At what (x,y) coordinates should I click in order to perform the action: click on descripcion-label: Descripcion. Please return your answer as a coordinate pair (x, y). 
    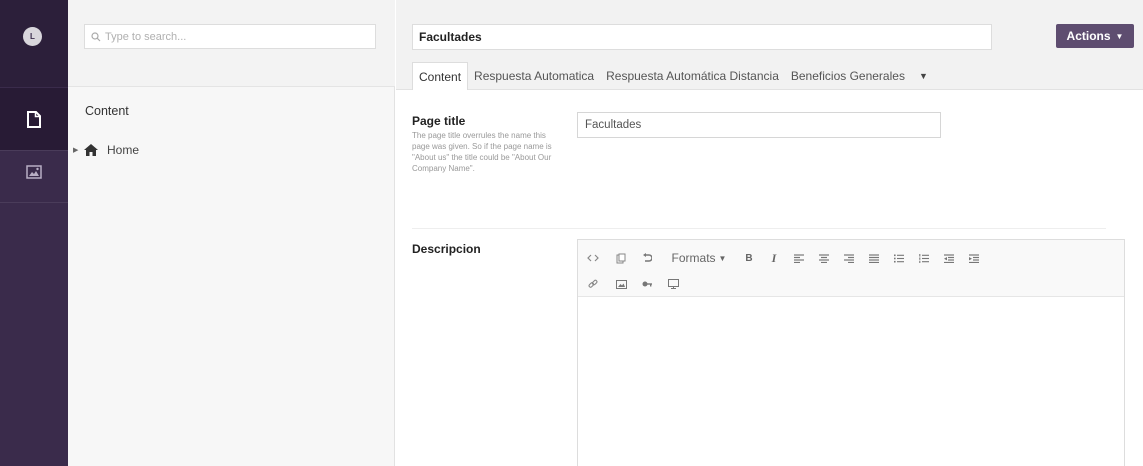
    Looking at the image, I should click on (446, 249).